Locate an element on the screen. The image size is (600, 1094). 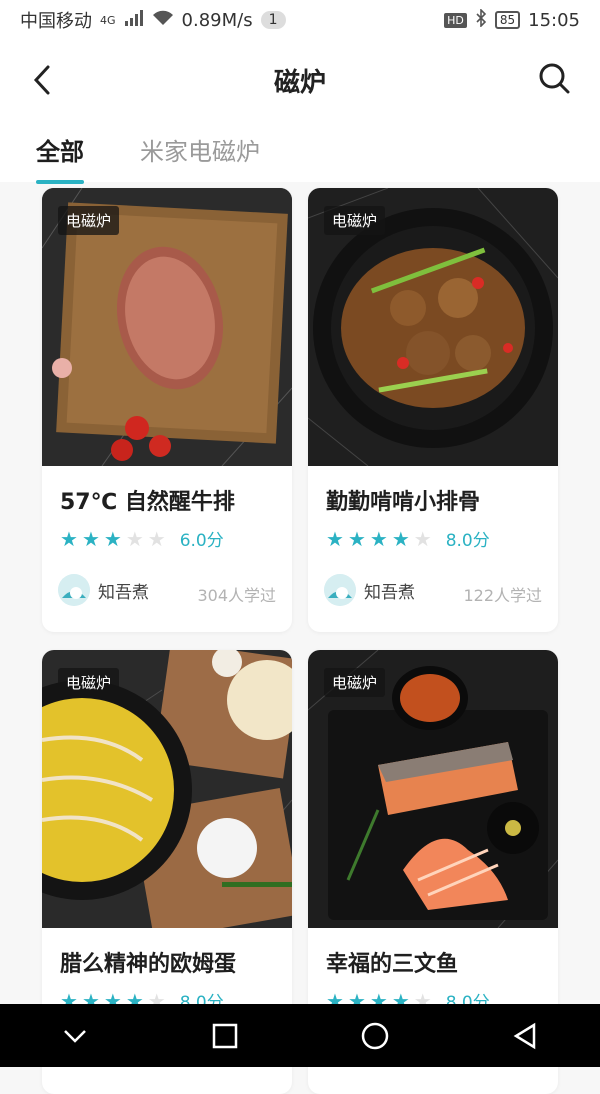
hd-icon: HD is located at coordinates (455, 20).